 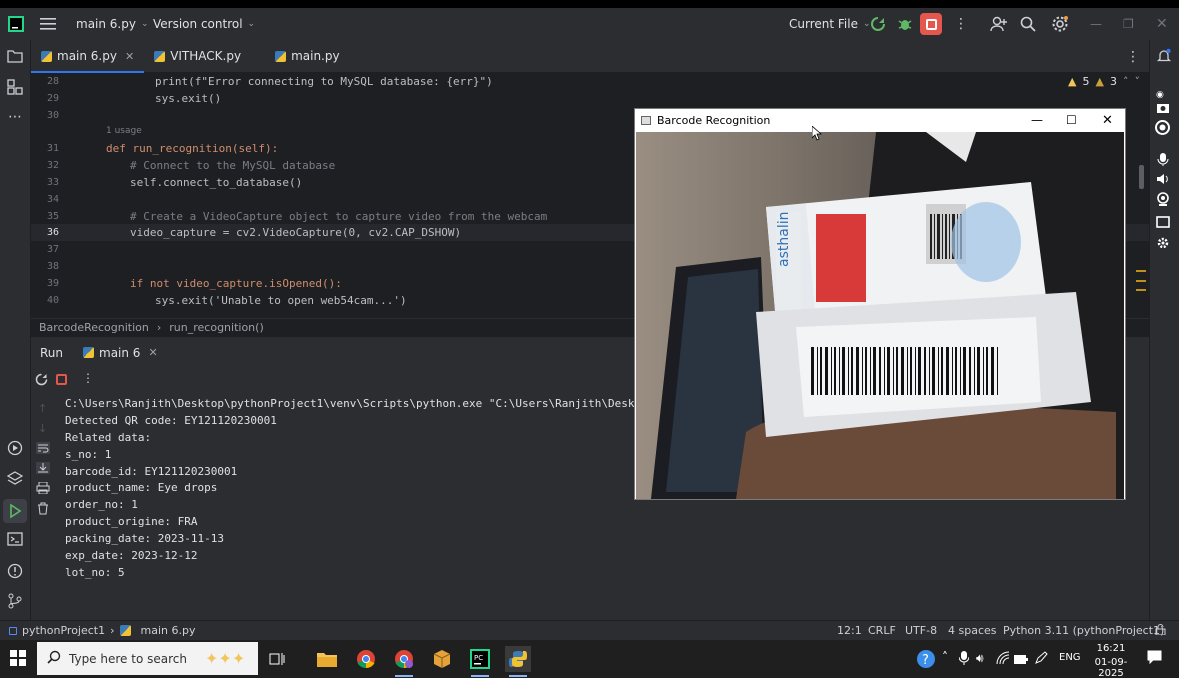 I want to click on tab-vithack-py: VITHACK.py, so click(x=197, y=56).